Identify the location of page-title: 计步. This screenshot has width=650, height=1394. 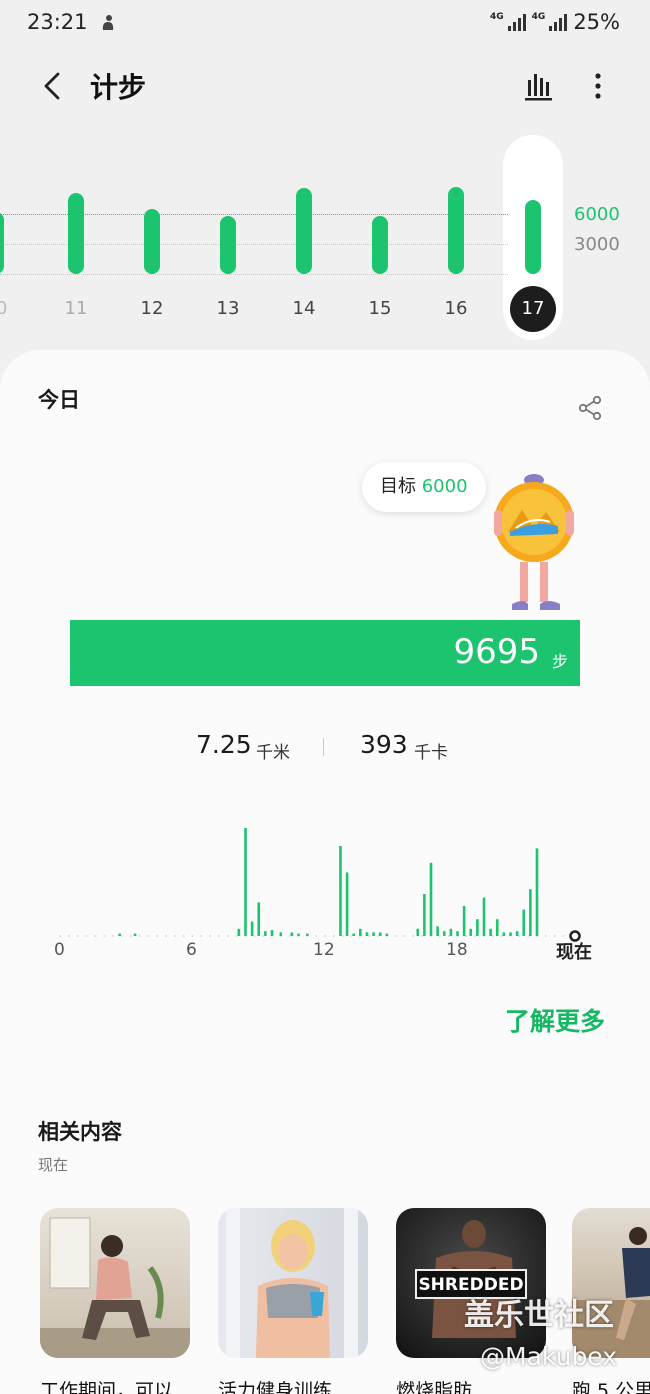
(118, 87).